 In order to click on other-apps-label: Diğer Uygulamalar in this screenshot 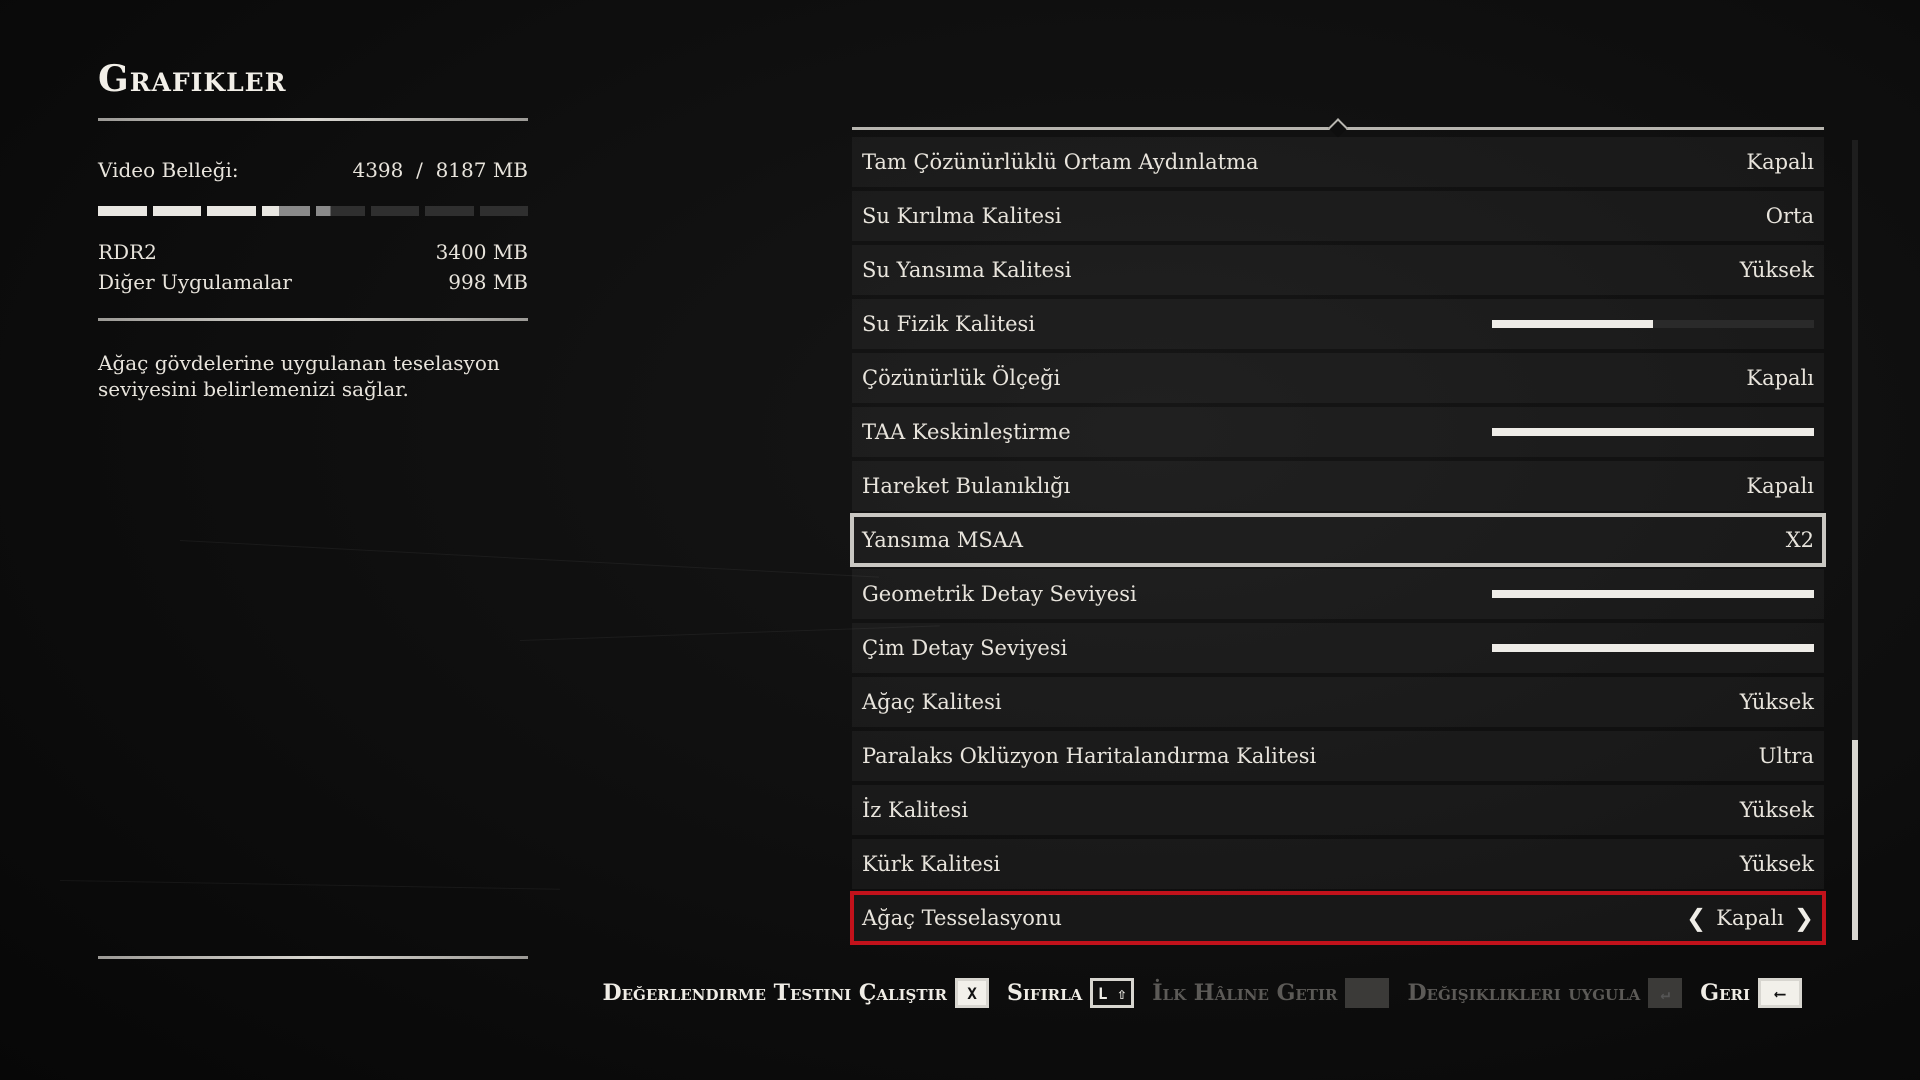, I will do `click(195, 282)`.